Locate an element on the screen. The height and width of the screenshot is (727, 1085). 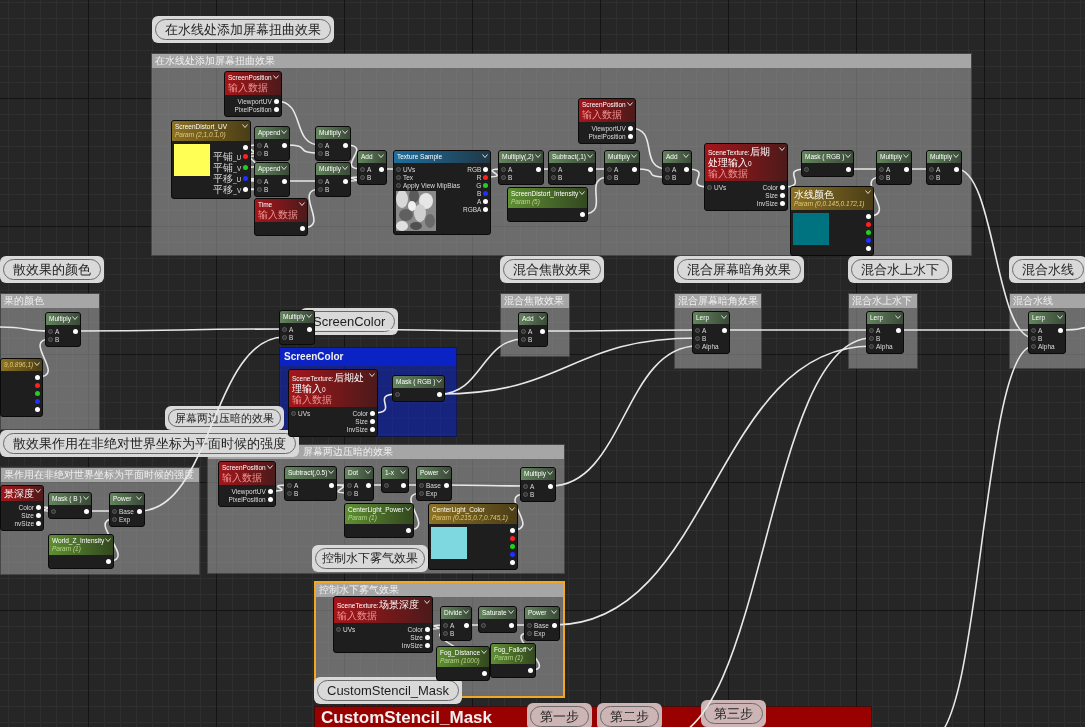
comment-title: 果的颜色 is located at coordinates (50, 301).